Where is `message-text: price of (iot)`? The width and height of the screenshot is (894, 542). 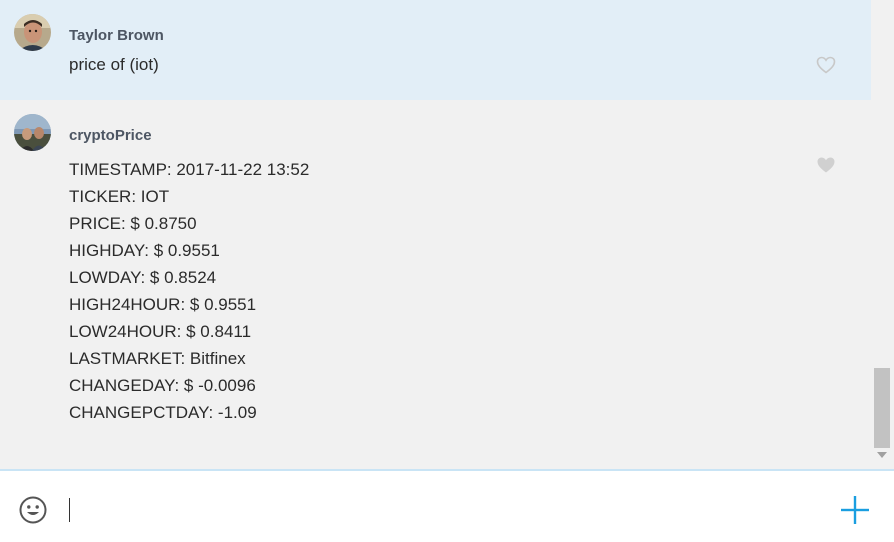 message-text: price of (iot) is located at coordinates (114, 64).